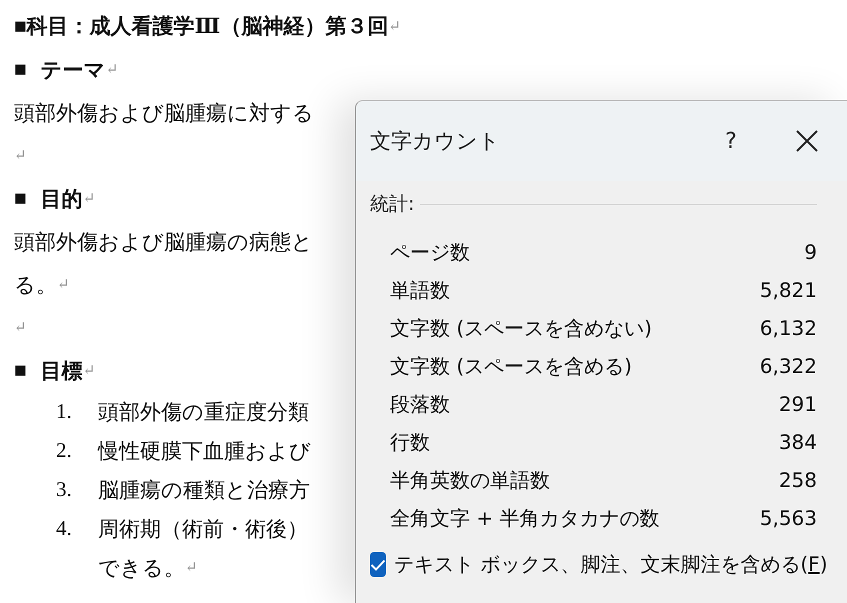  I want to click on help-button: ?, so click(731, 141).